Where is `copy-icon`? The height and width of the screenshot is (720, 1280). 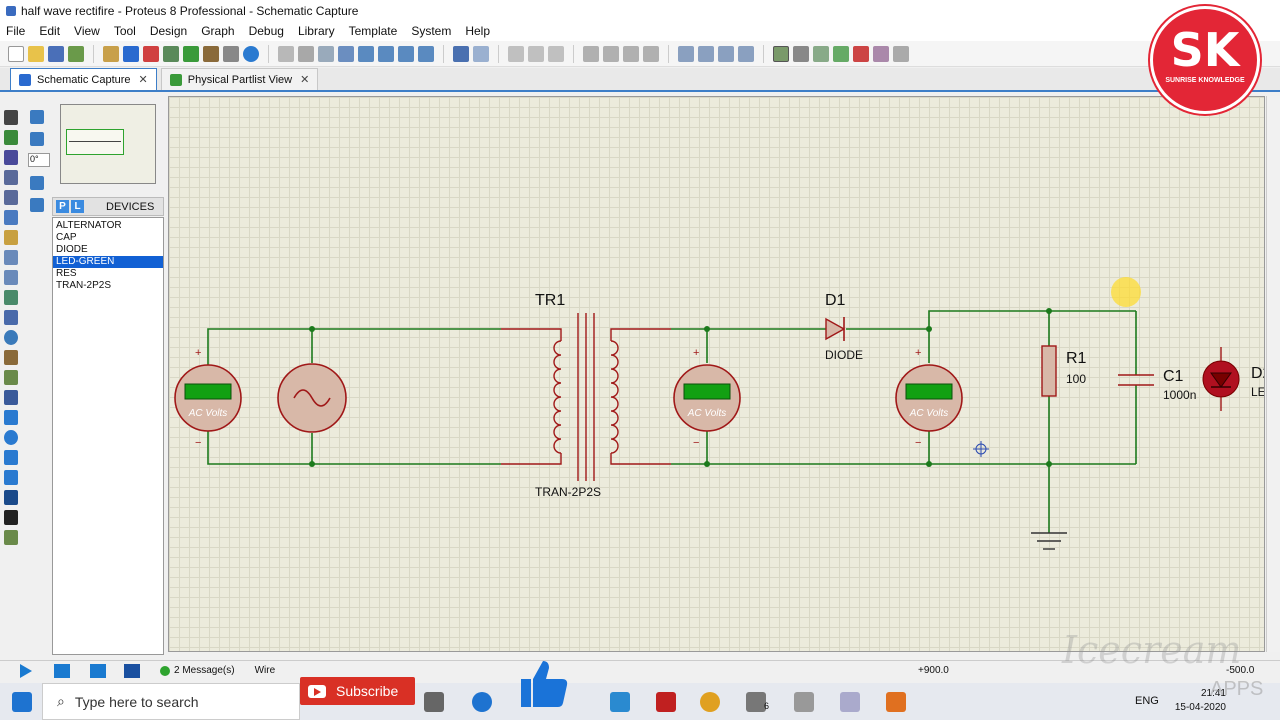 copy-icon is located at coordinates (536, 53).